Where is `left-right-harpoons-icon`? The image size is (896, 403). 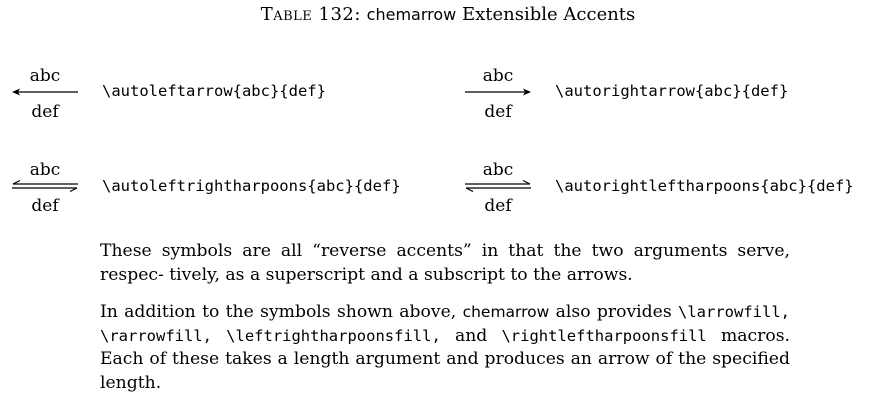
left-right-harpoons-icon is located at coordinates (45, 186).